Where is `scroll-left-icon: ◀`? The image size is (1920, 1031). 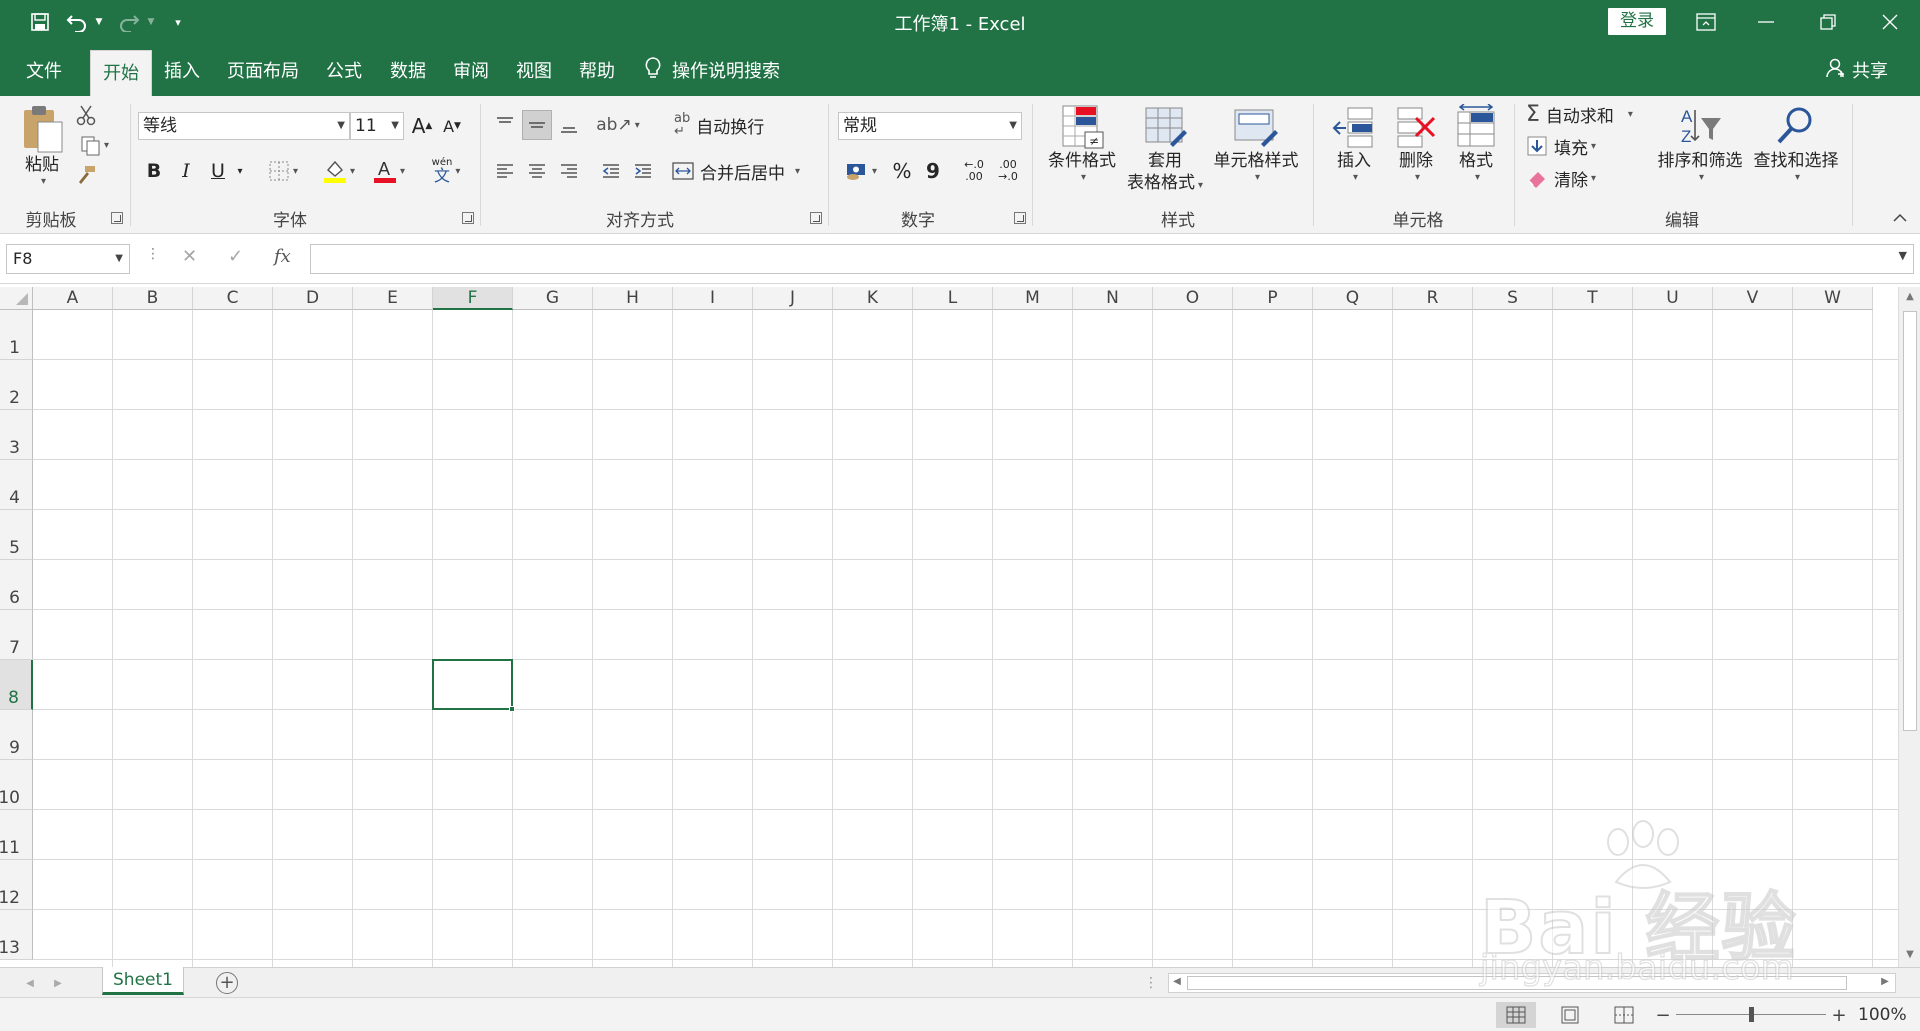 scroll-left-icon: ◀ is located at coordinates (1177, 981).